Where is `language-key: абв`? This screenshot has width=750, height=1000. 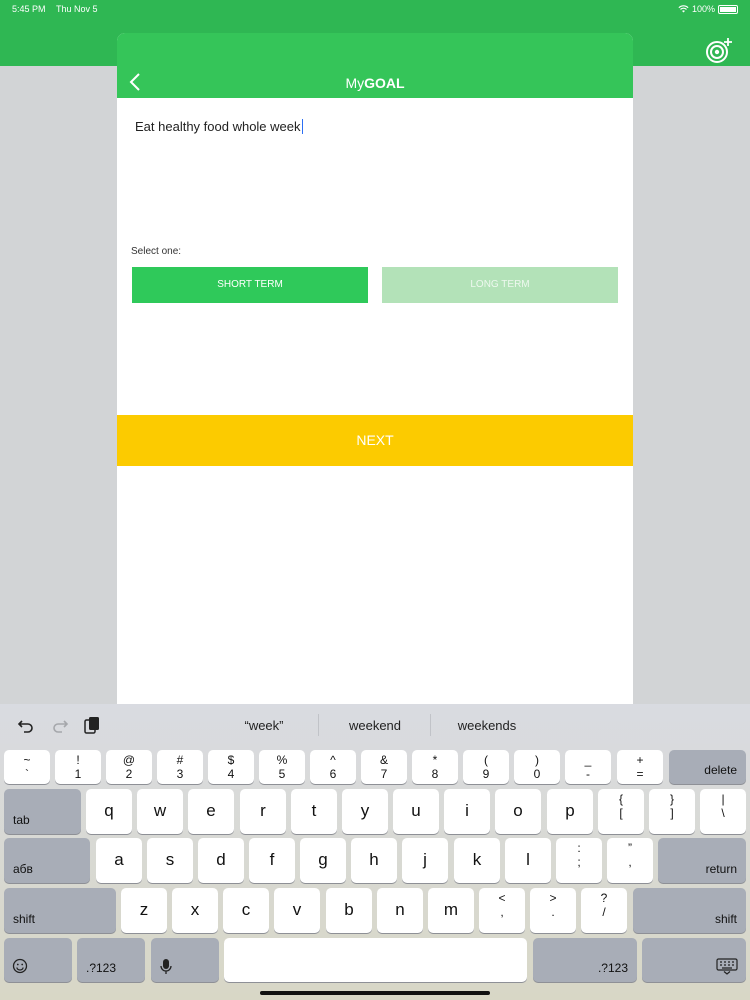
language-key: абв is located at coordinates (47, 860).